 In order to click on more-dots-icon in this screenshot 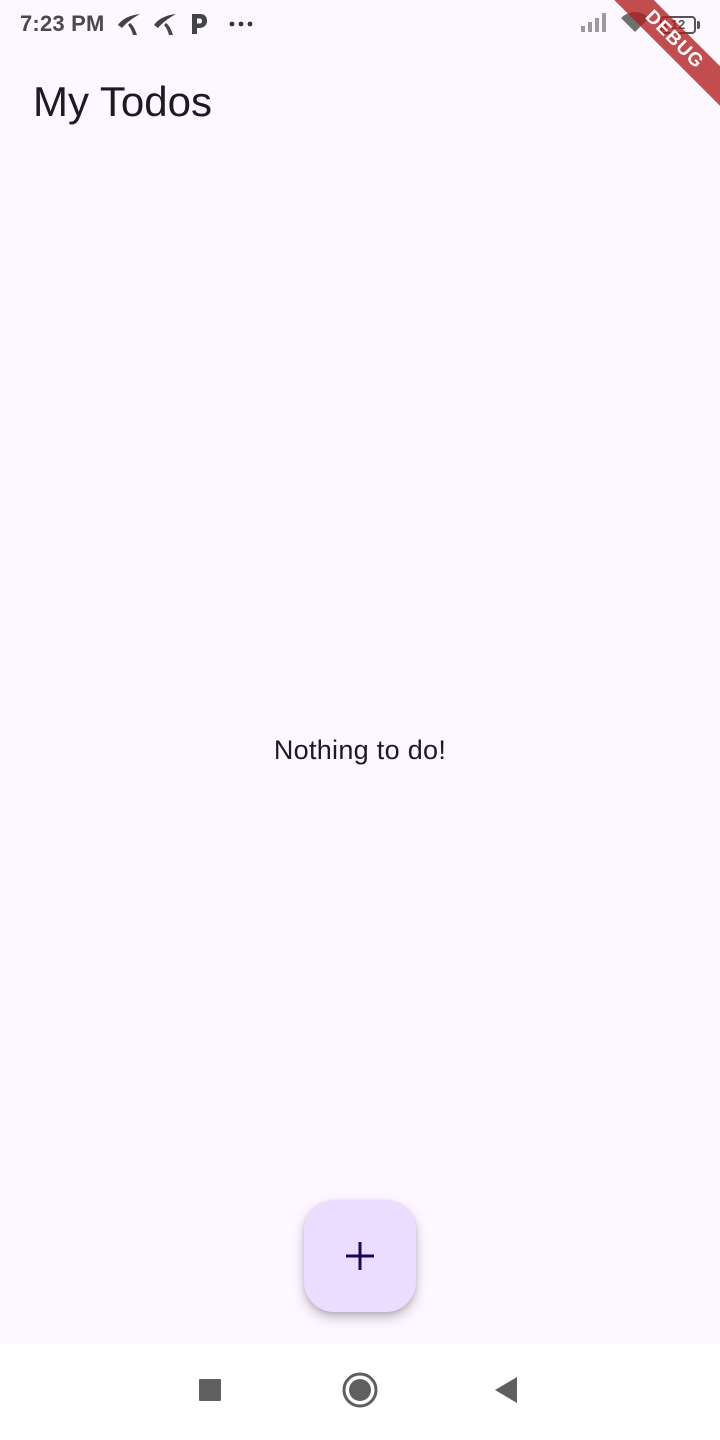, I will do `click(243, 24)`.